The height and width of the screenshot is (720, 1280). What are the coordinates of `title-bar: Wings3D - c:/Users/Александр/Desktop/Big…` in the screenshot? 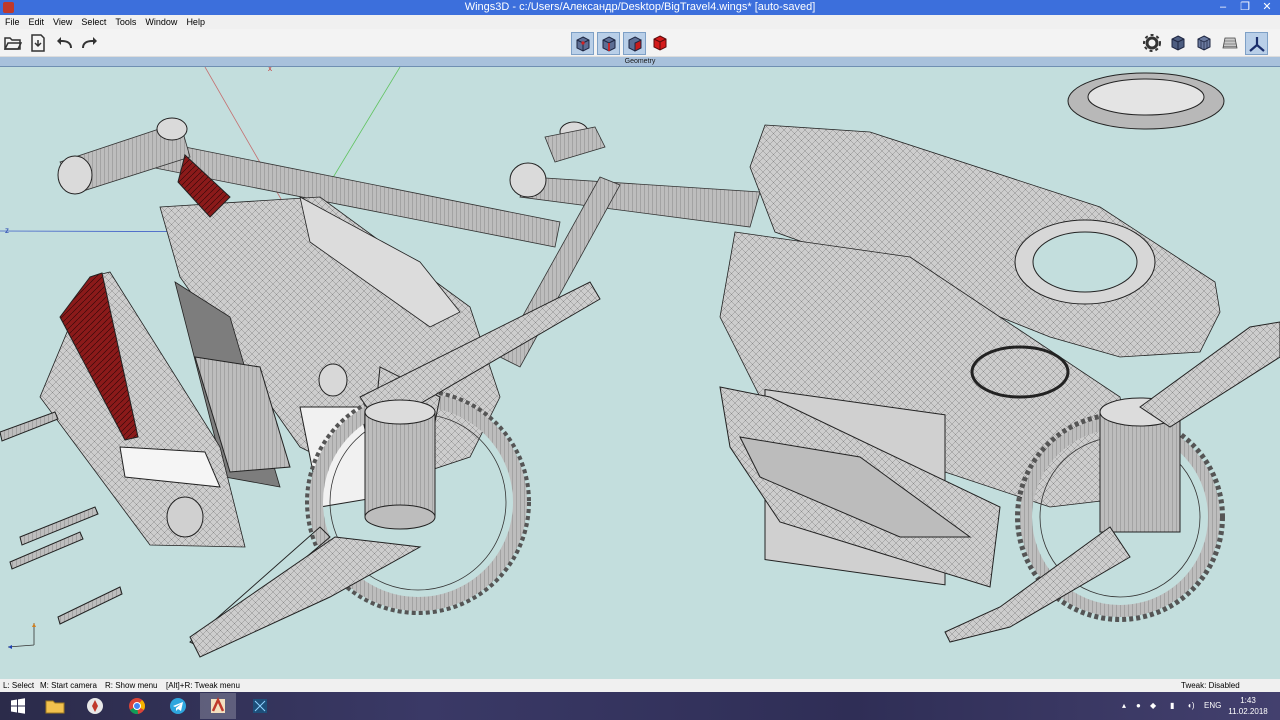 It's located at (640, 7).